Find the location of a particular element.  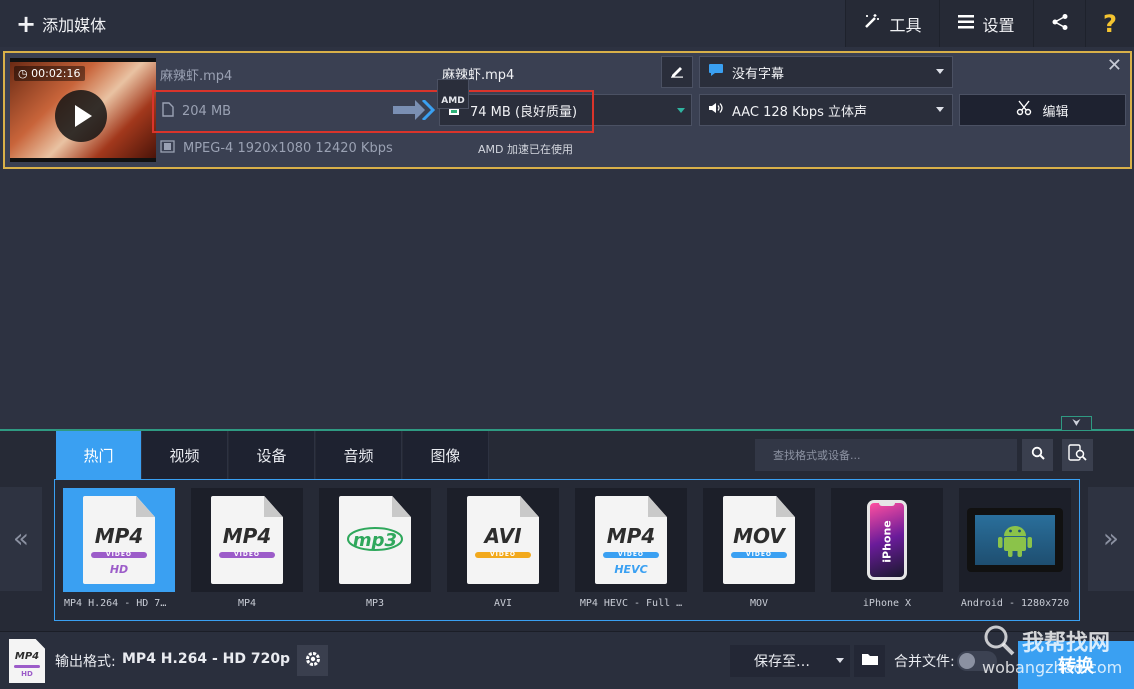

subtitle-value: 没有字幕 is located at coordinates (758, 74).